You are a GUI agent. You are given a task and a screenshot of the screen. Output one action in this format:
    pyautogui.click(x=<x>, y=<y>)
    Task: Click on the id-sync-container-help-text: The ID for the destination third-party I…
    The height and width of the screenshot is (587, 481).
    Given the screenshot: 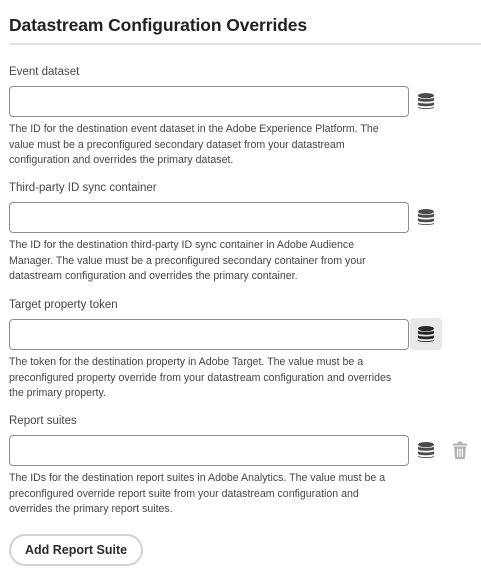 What is the action you would take?
    pyautogui.click(x=187, y=261)
    